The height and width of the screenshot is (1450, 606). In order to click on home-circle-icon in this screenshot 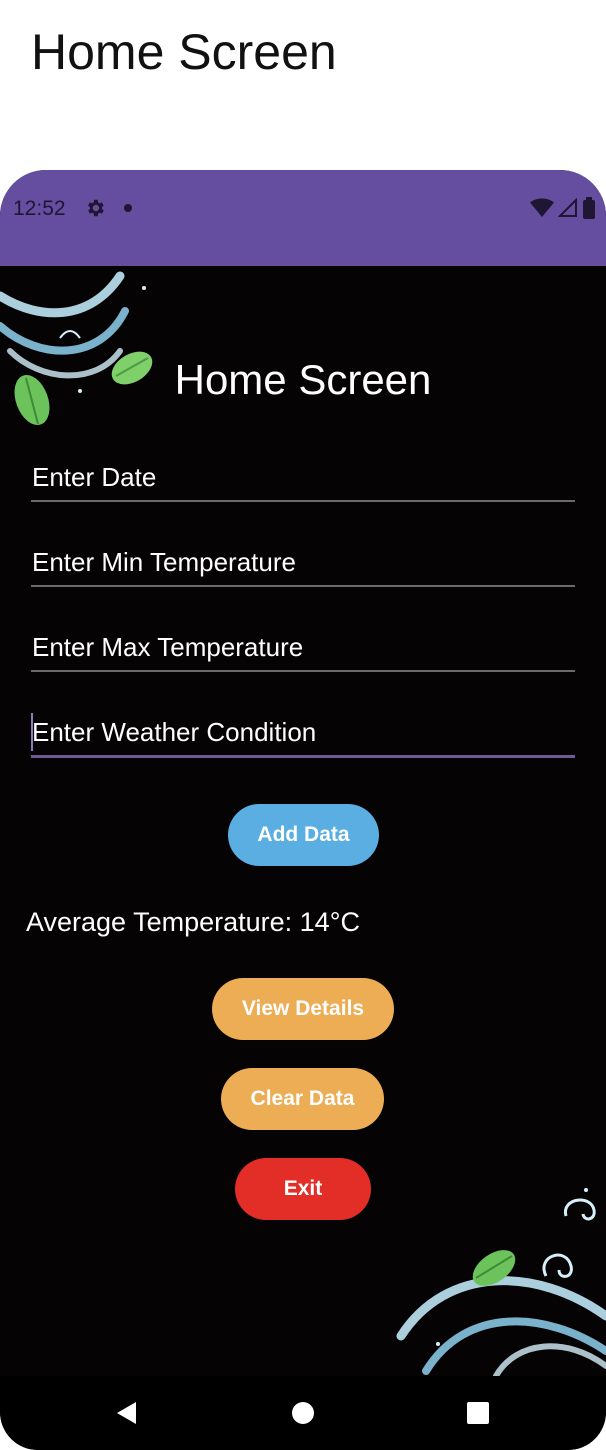, I will do `click(303, 1413)`.